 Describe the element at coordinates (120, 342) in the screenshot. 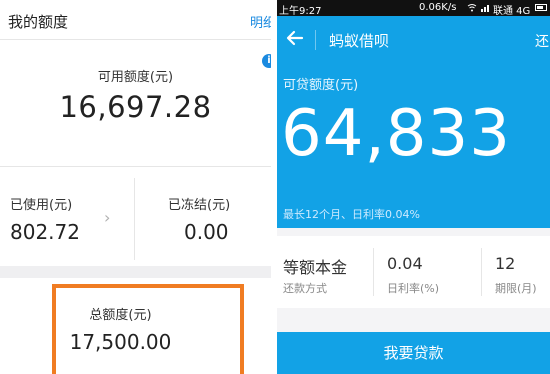

I see `total-quota-value: 17,500.00` at that location.